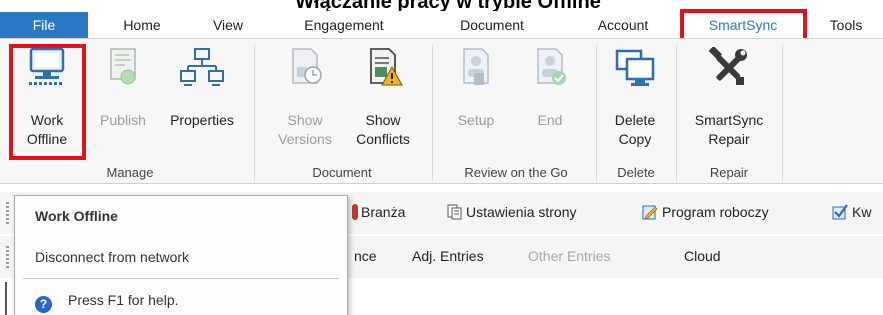  What do you see at coordinates (44, 25) in the screenshot?
I see `tab-file: File` at bounding box center [44, 25].